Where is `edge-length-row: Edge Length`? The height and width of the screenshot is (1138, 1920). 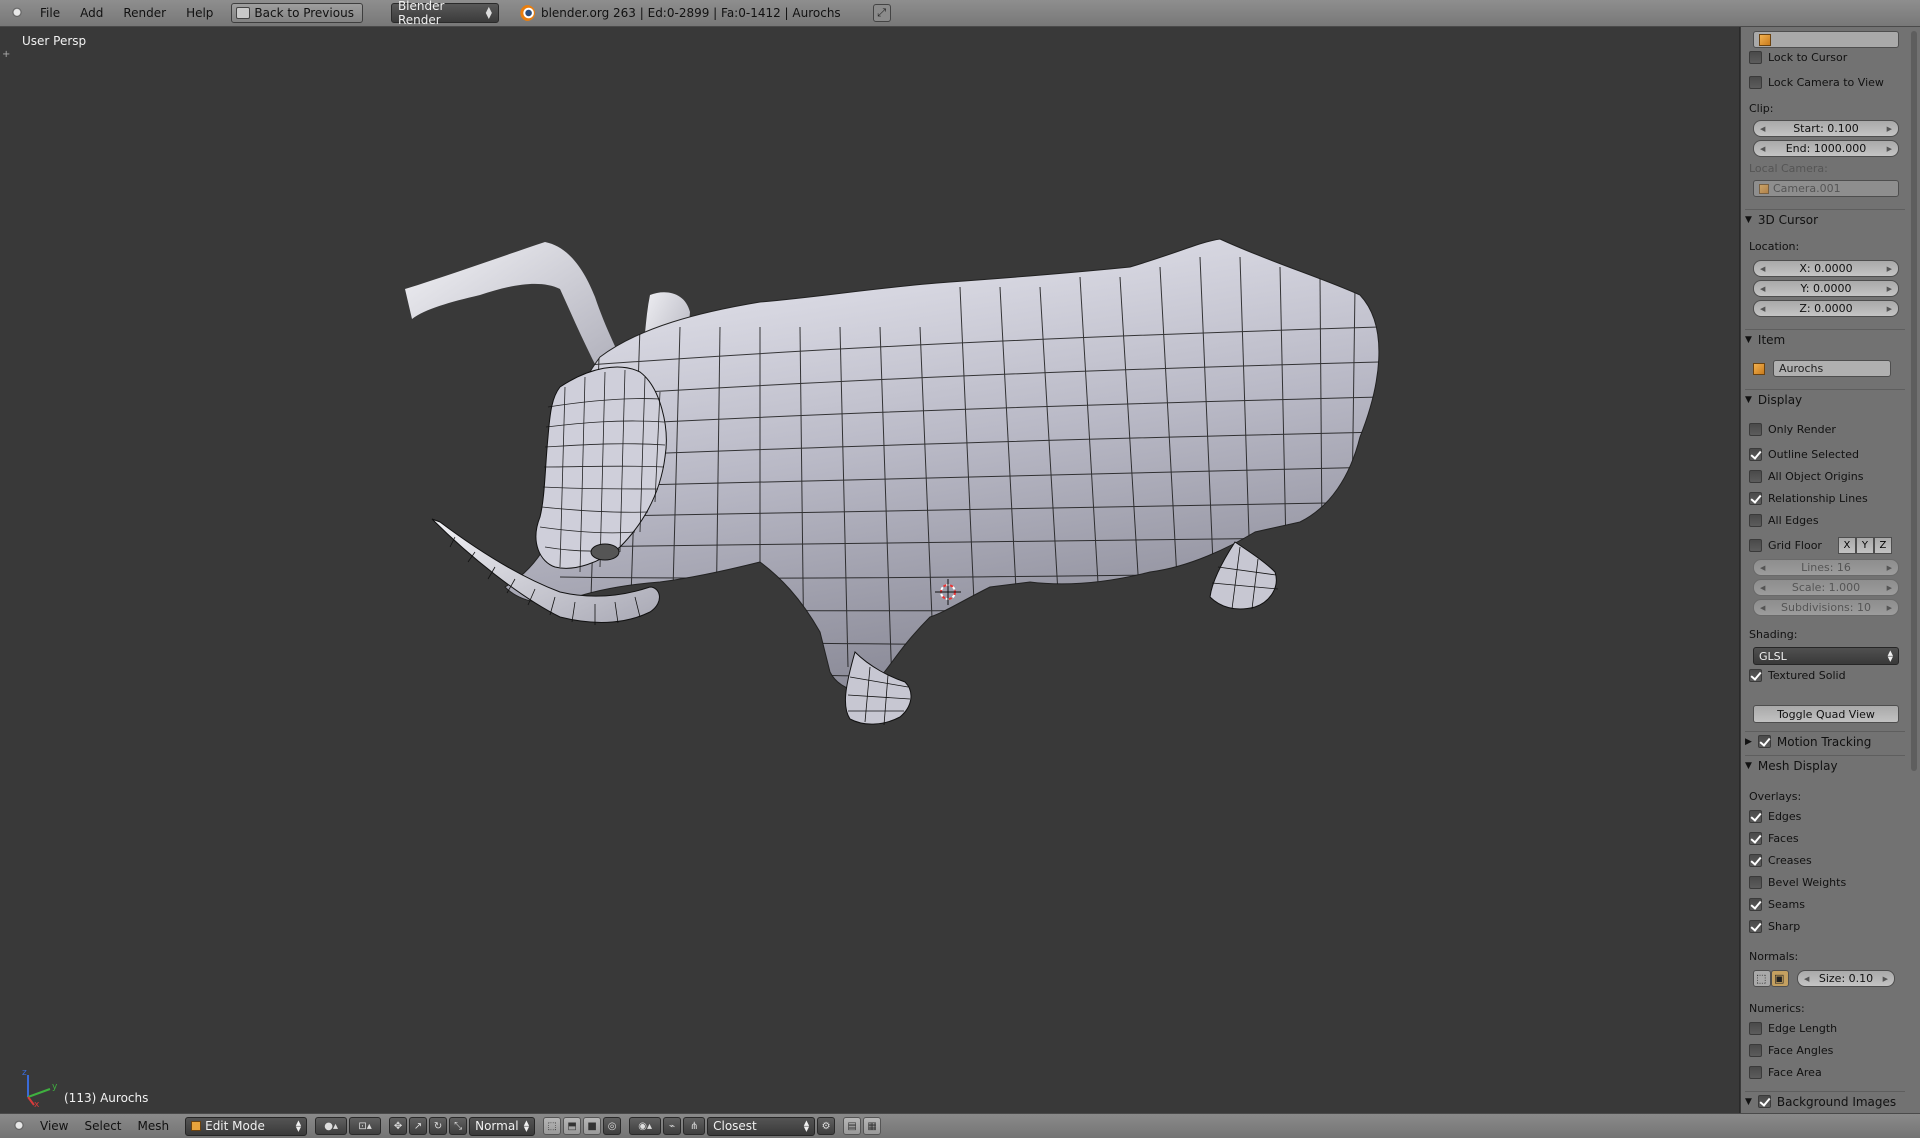 edge-length-row: Edge Length is located at coordinates (1827, 1028).